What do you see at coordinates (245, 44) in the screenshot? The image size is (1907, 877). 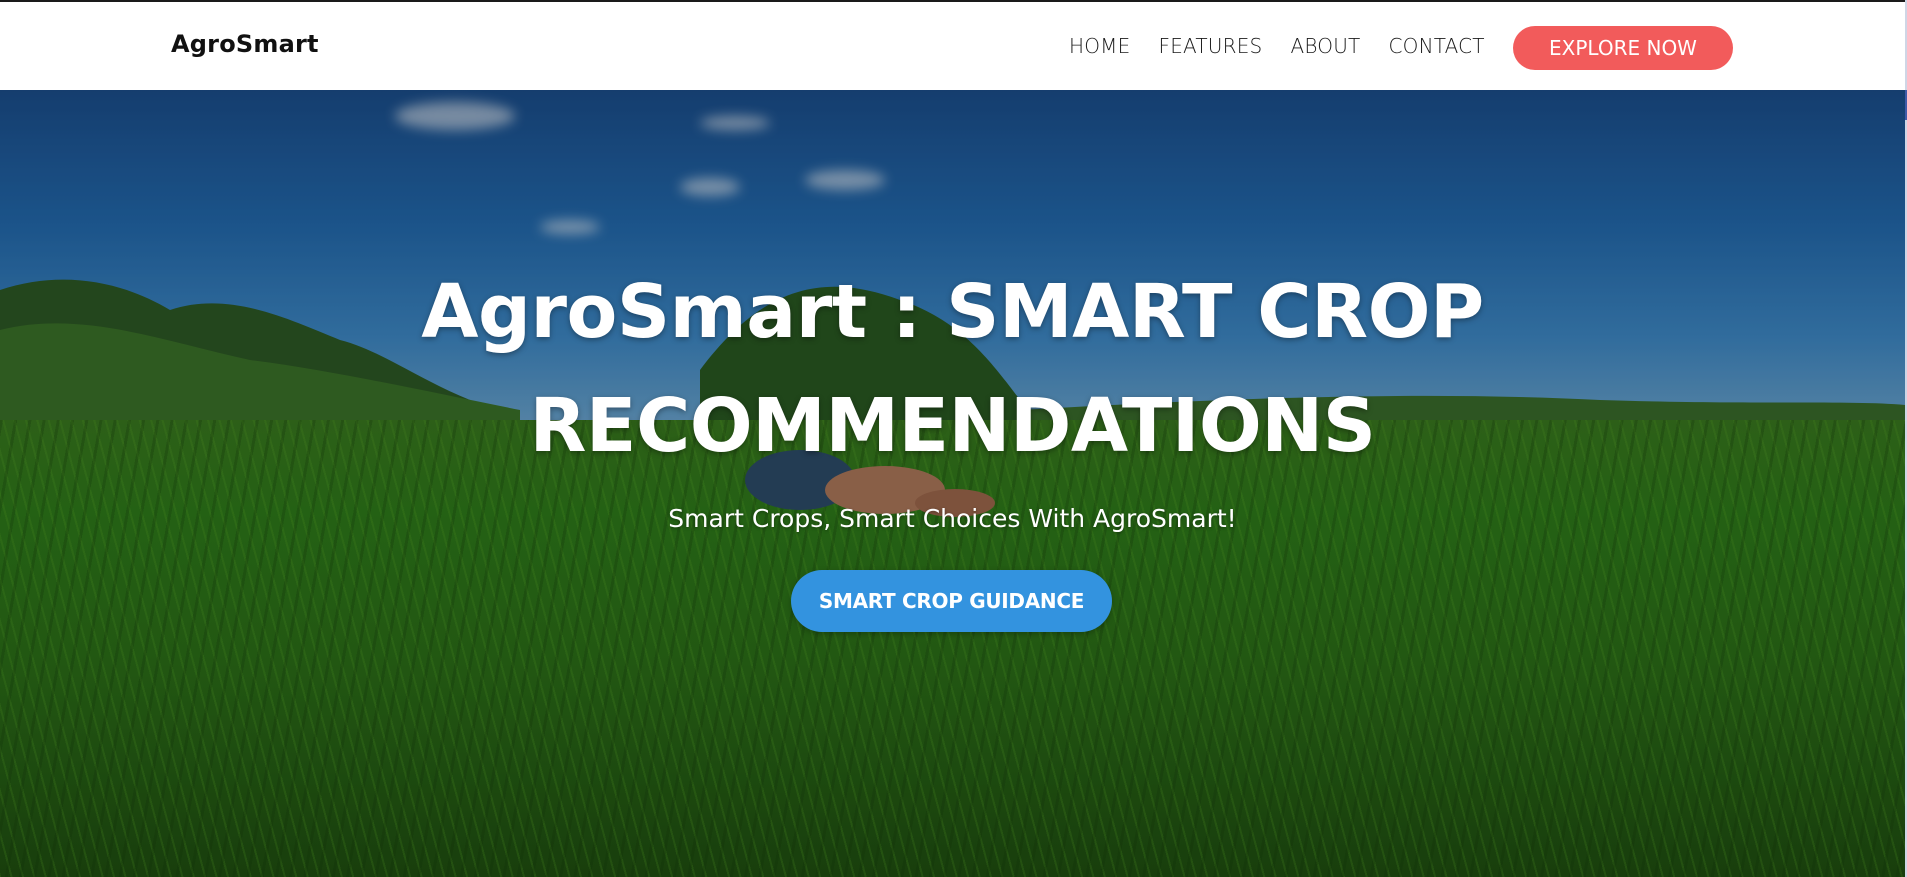 I see `brand-logo: AgroSmart` at bounding box center [245, 44].